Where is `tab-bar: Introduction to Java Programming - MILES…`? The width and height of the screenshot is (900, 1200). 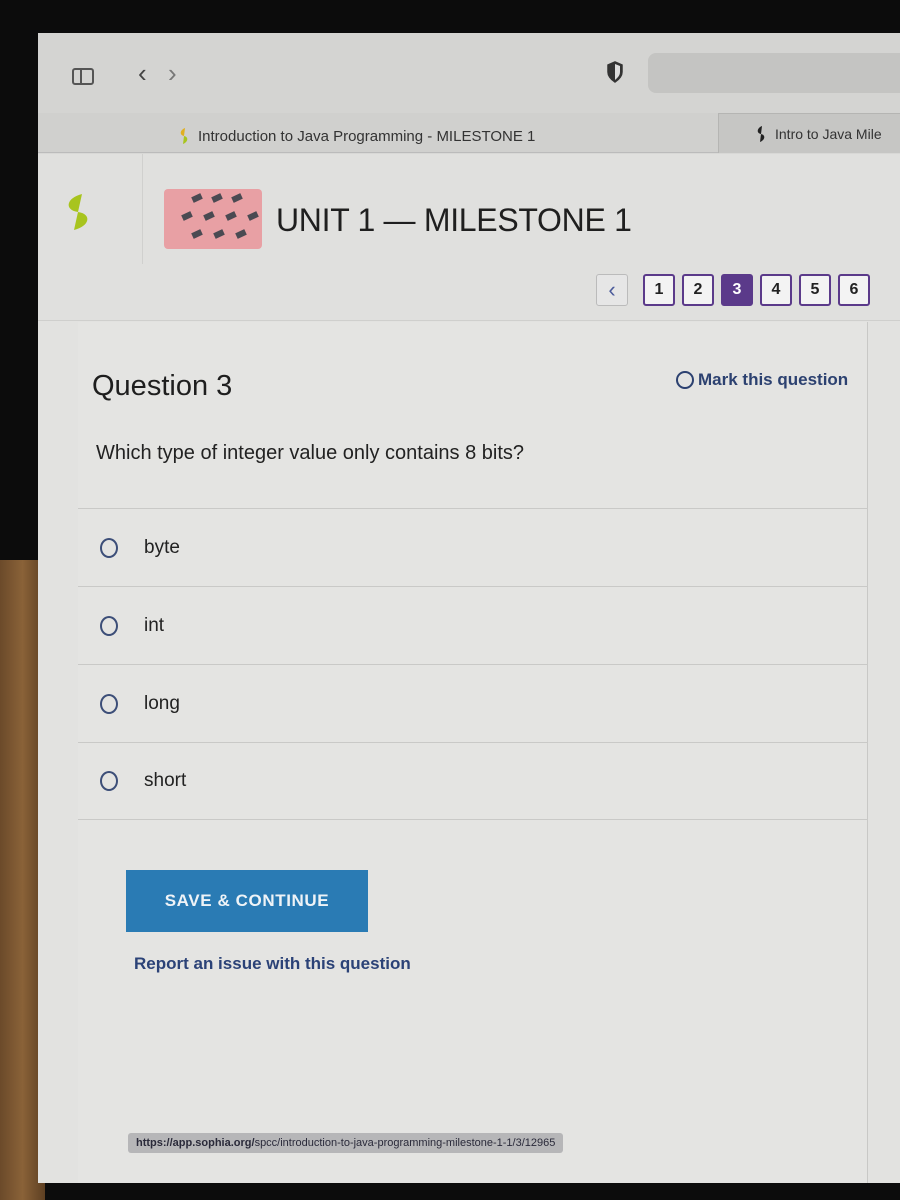 tab-bar: Introduction to Java Programming - MILES… is located at coordinates (469, 133).